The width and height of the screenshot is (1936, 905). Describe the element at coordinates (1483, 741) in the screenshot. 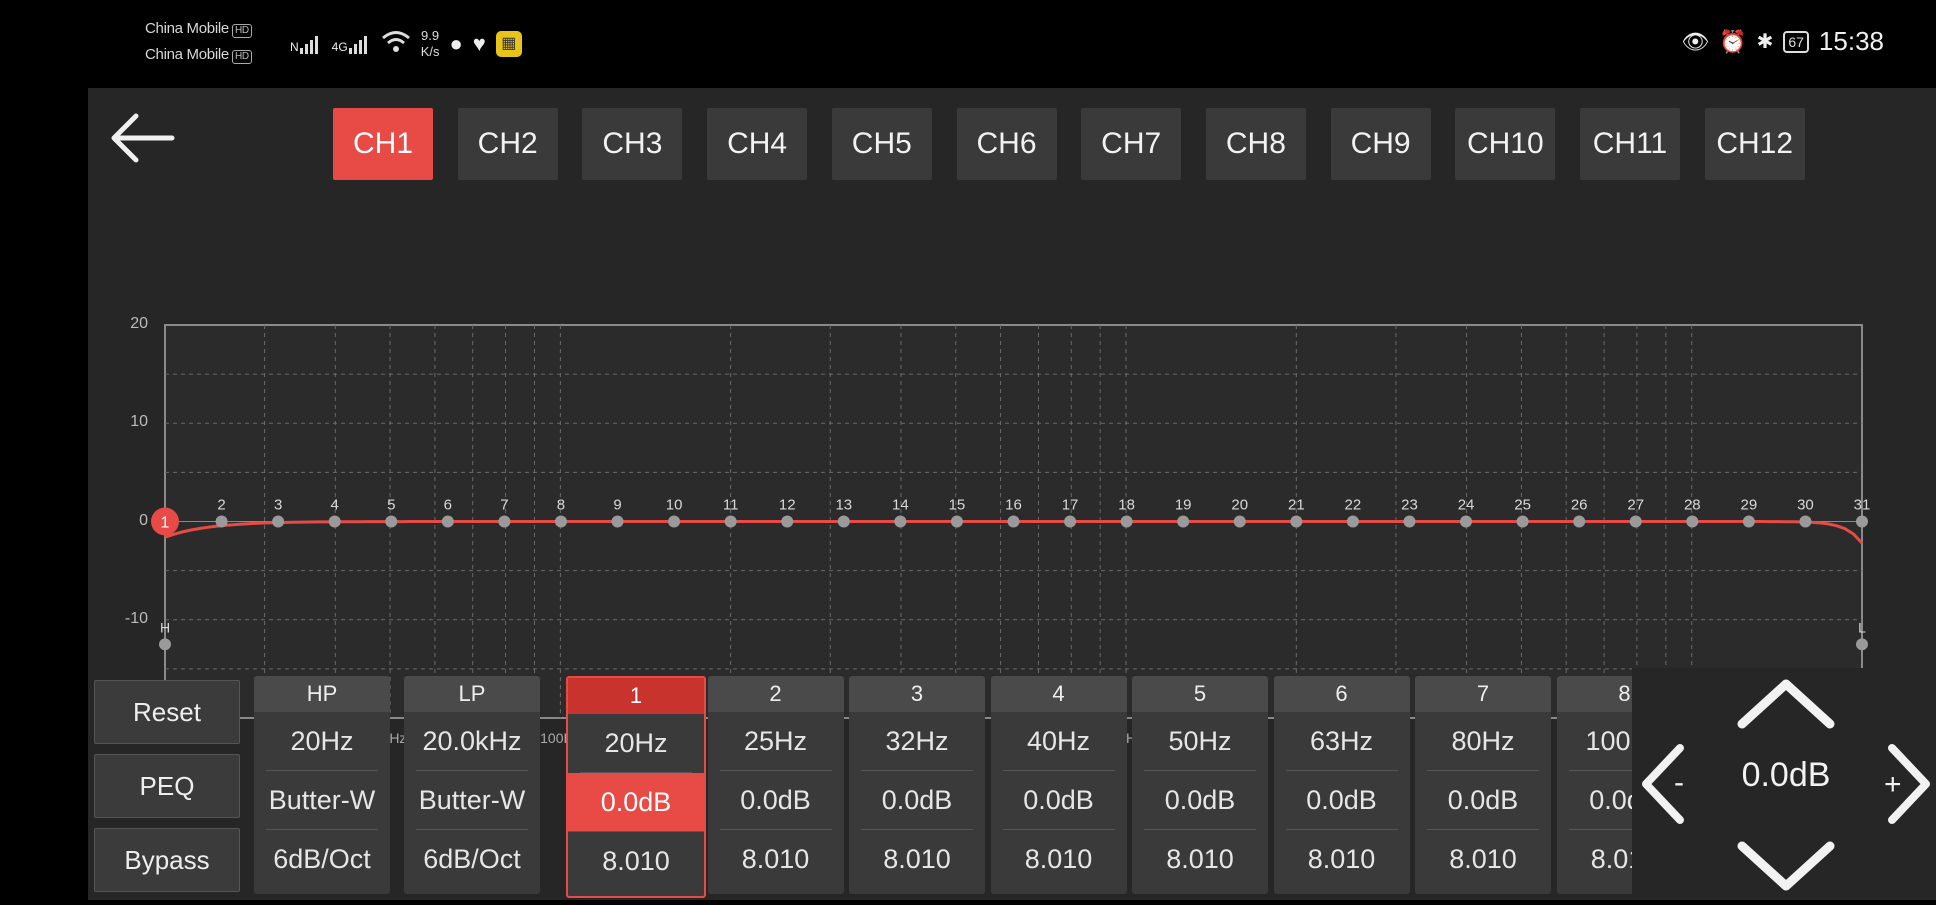

I see `band-frequency: 80Hz` at that location.